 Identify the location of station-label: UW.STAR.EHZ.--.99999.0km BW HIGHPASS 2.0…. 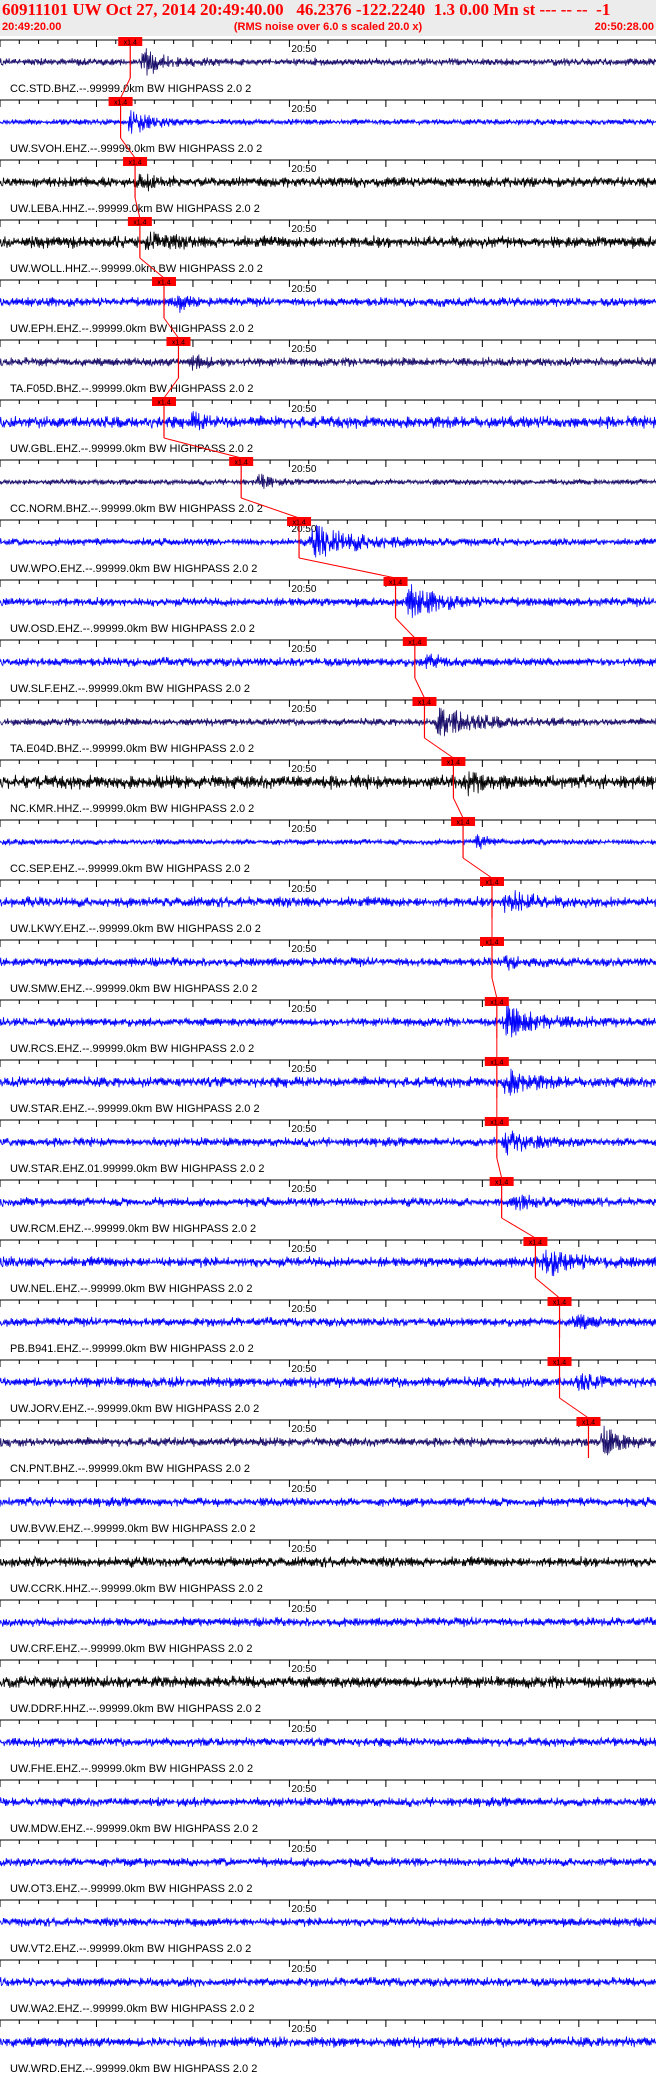
(135, 1109).